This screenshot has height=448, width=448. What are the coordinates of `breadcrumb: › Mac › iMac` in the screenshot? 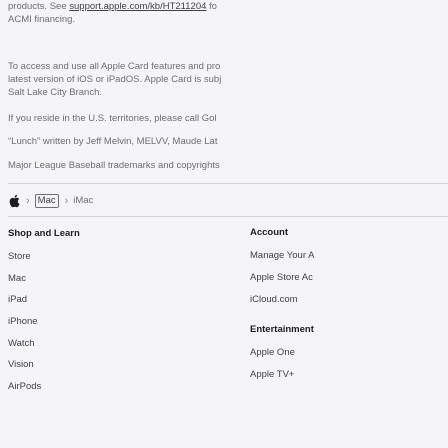 It's located at (50, 201).